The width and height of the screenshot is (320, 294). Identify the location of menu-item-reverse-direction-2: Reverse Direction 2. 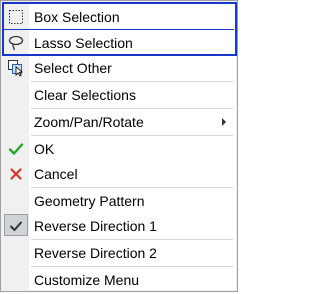
(119, 252).